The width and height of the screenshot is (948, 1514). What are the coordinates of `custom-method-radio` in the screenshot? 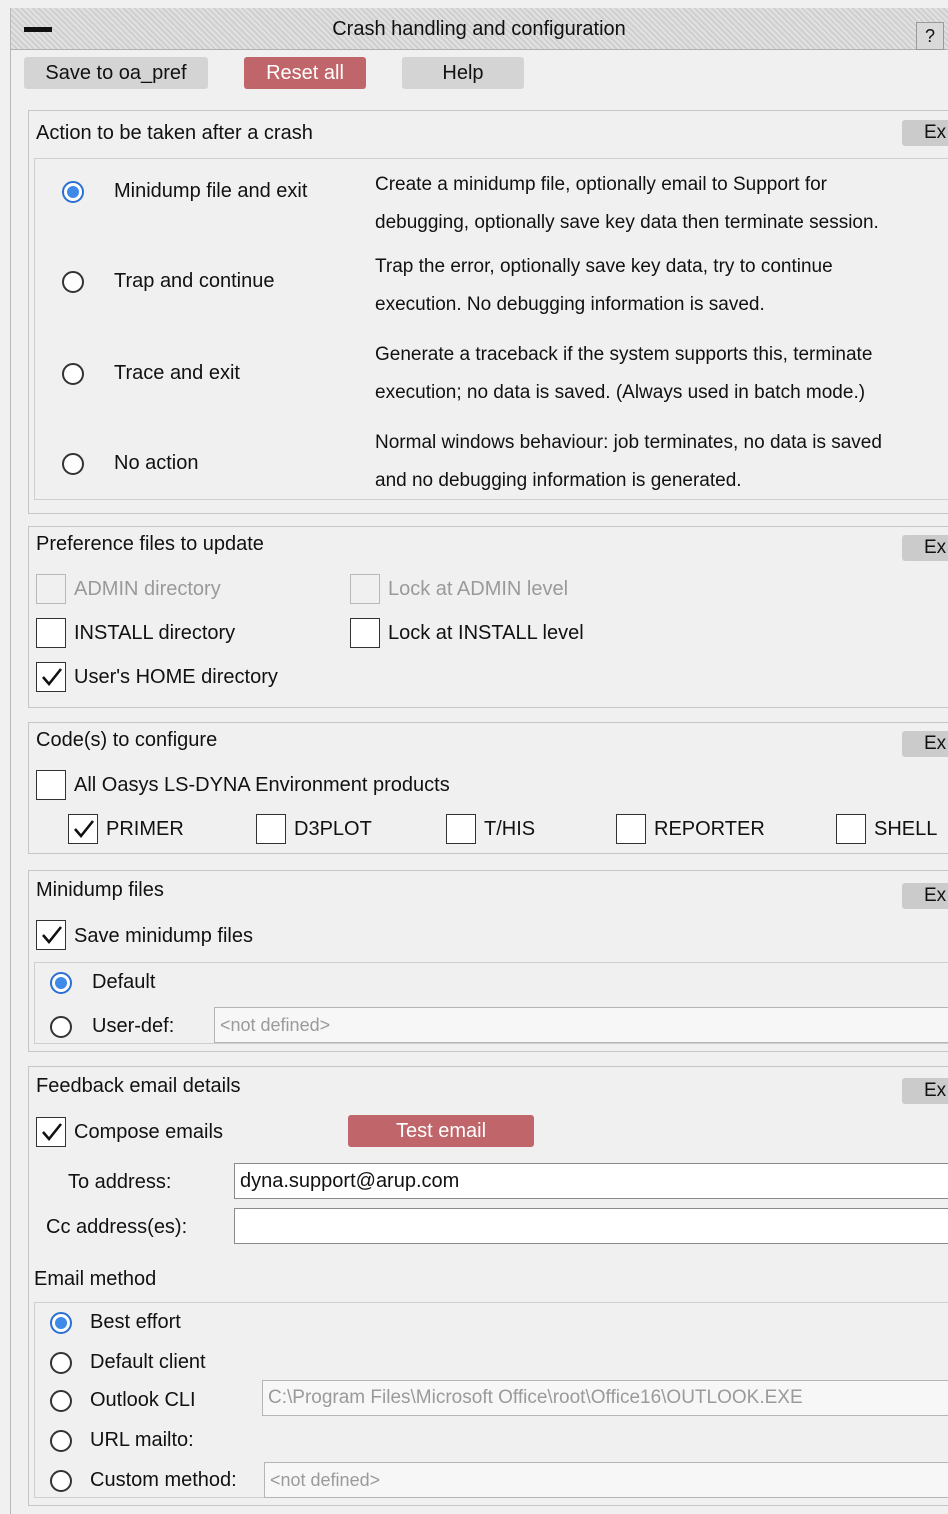 It's located at (61, 1481).